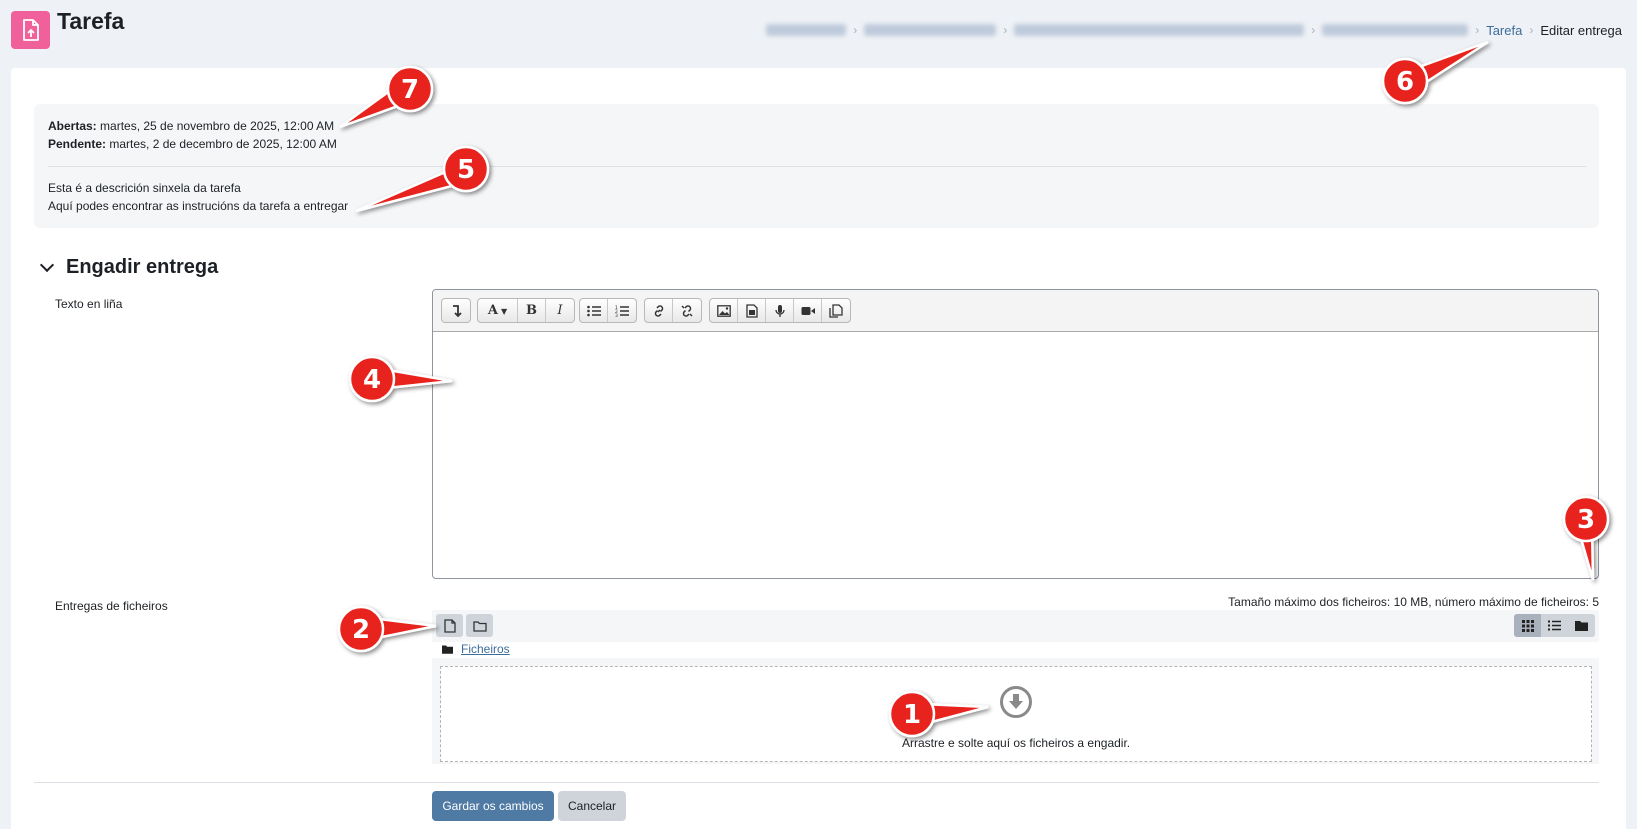 This screenshot has width=1637, height=829. I want to click on manage-files-button, so click(836, 310).